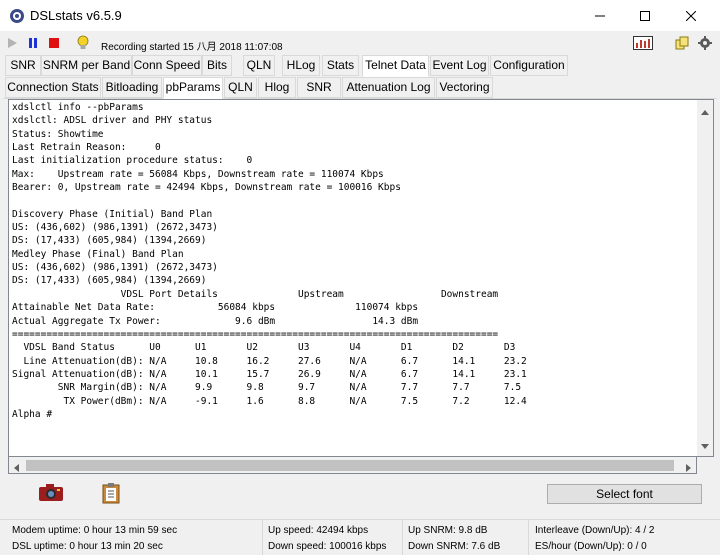  What do you see at coordinates (277, 87) in the screenshot?
I see `subtab-hlog: Hlog` at bounding box center [277, 87].